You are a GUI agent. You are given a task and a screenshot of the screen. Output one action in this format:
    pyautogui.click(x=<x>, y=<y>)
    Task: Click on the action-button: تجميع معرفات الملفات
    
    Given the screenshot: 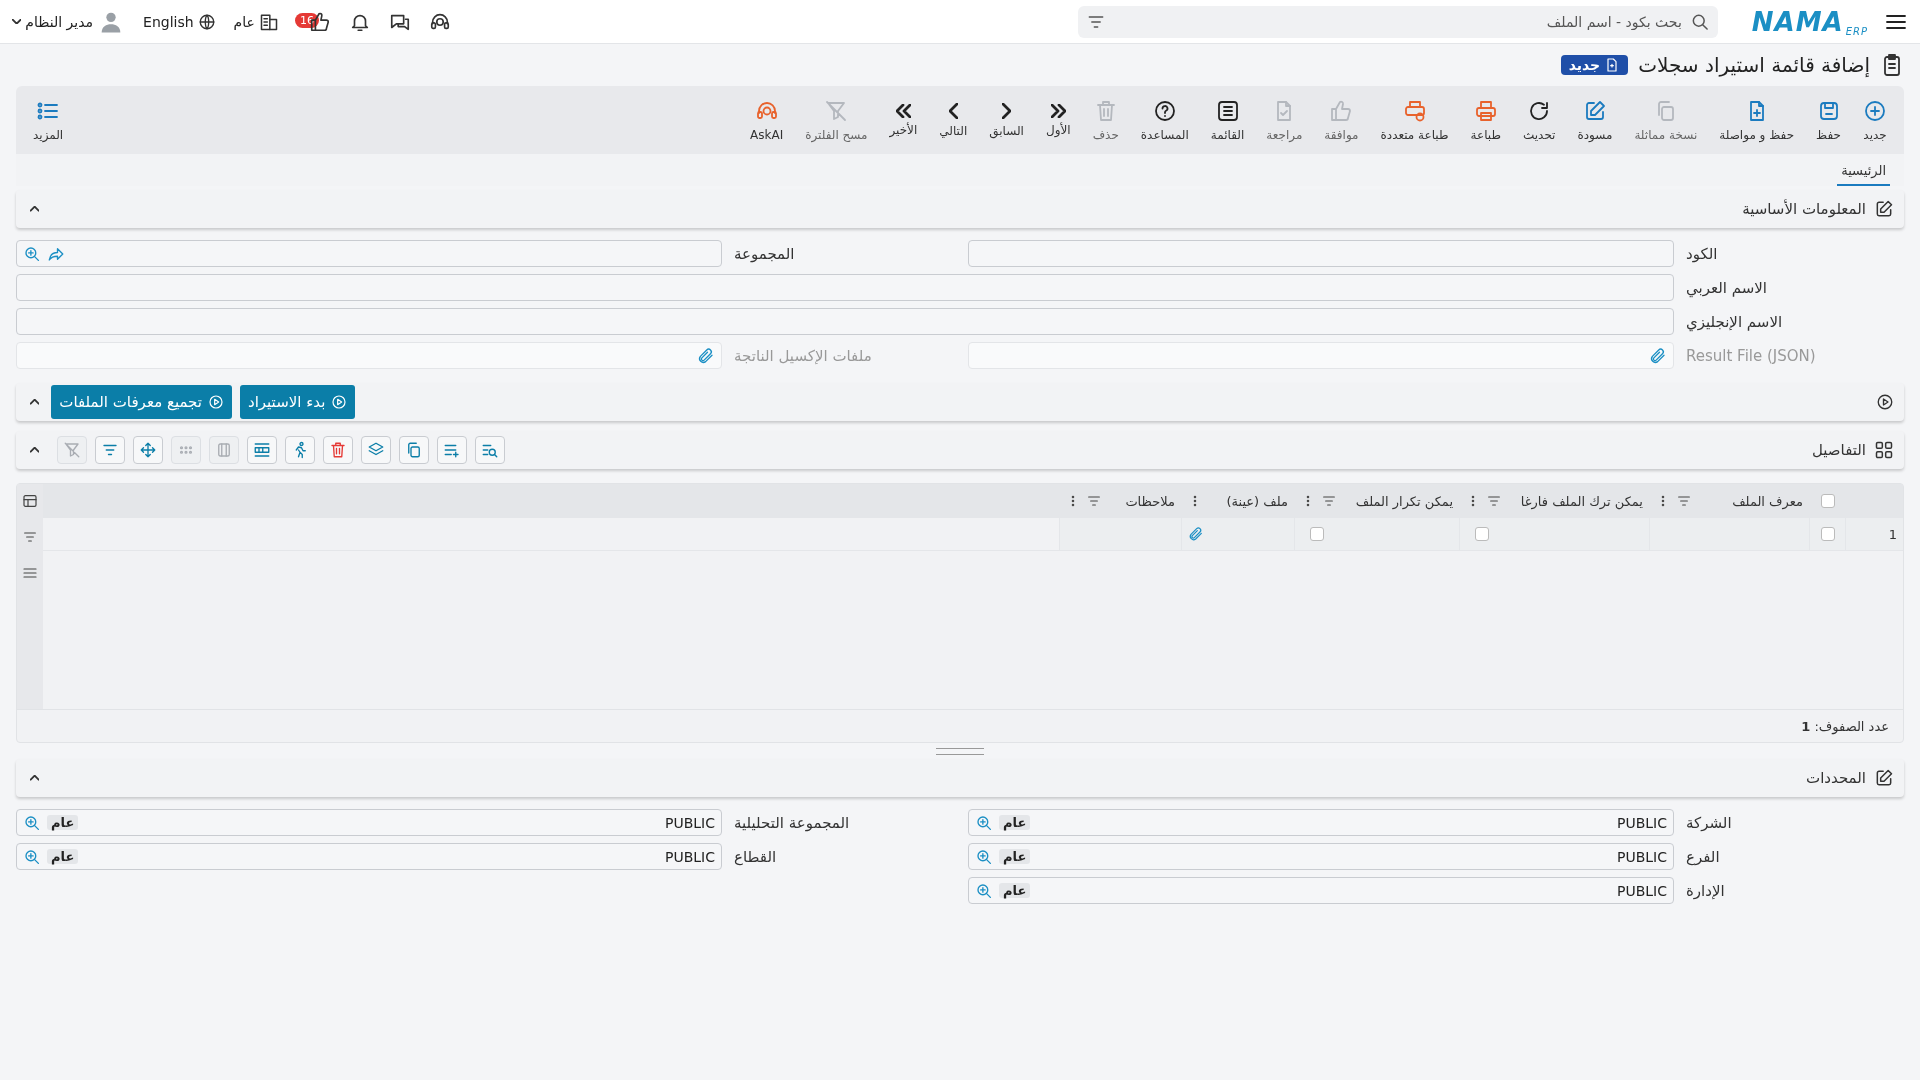 What is the action you would take?
    pyautogui.click(x=141, y=402)
    